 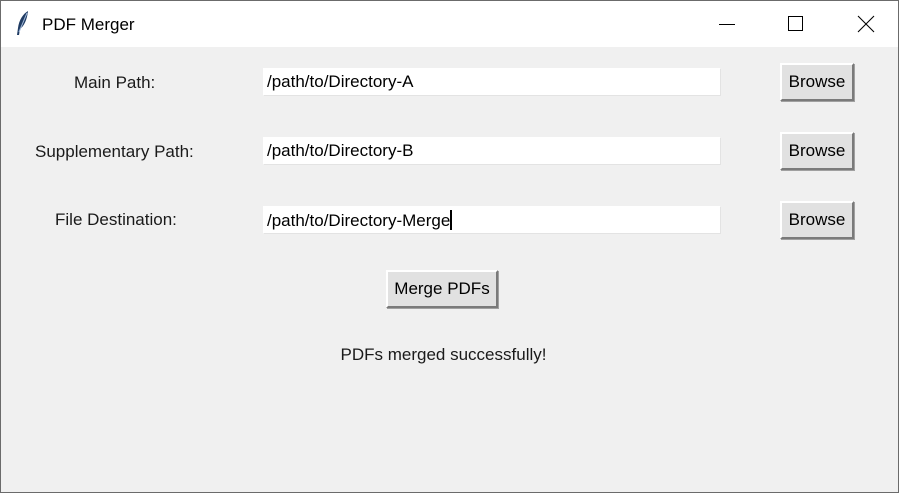 What do you see at coordinates (443, 354) in the screenshot?
I see `status-message: PDFs merged successfully!` at bounding box center [443, 354].